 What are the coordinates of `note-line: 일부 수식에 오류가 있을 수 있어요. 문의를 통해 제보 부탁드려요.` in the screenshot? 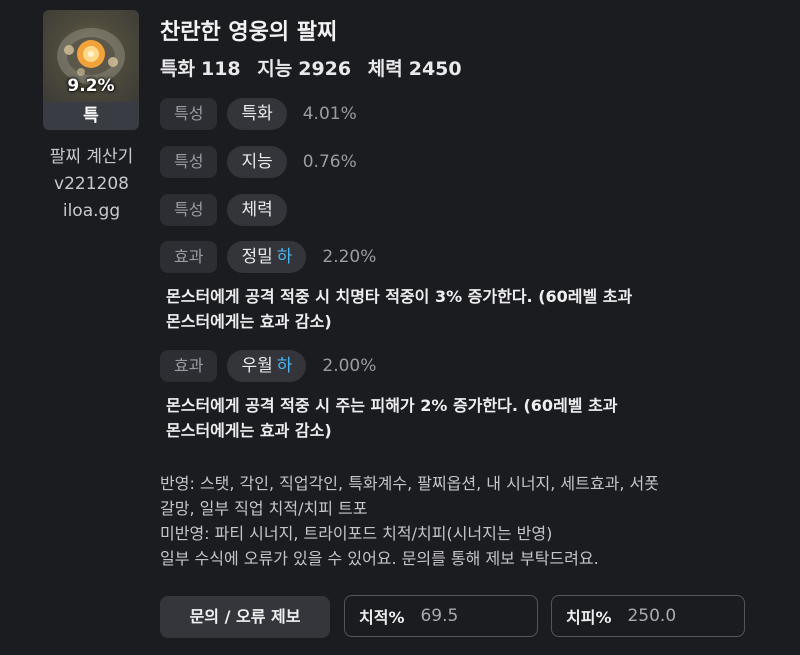 It's located at (379, 558).